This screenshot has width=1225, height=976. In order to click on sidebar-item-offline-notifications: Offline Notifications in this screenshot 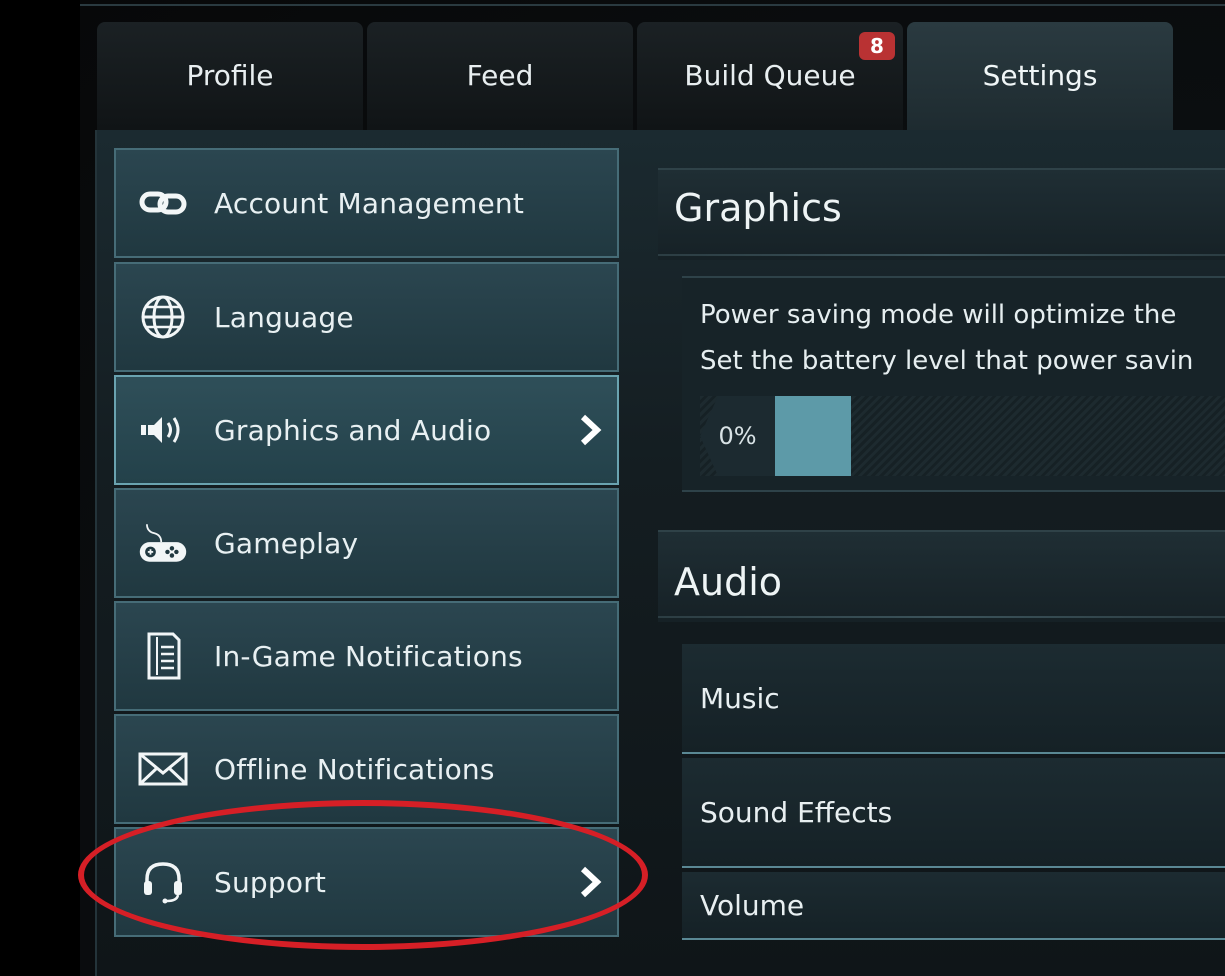, I will do `click(366, 769)`.